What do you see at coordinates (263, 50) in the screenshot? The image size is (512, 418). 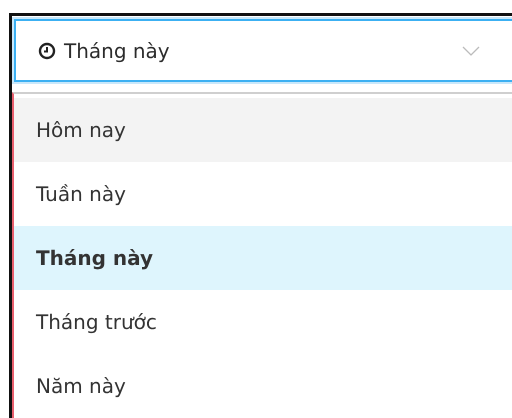 I see `period-select: Tháng này` at bounding box center [263, 50].